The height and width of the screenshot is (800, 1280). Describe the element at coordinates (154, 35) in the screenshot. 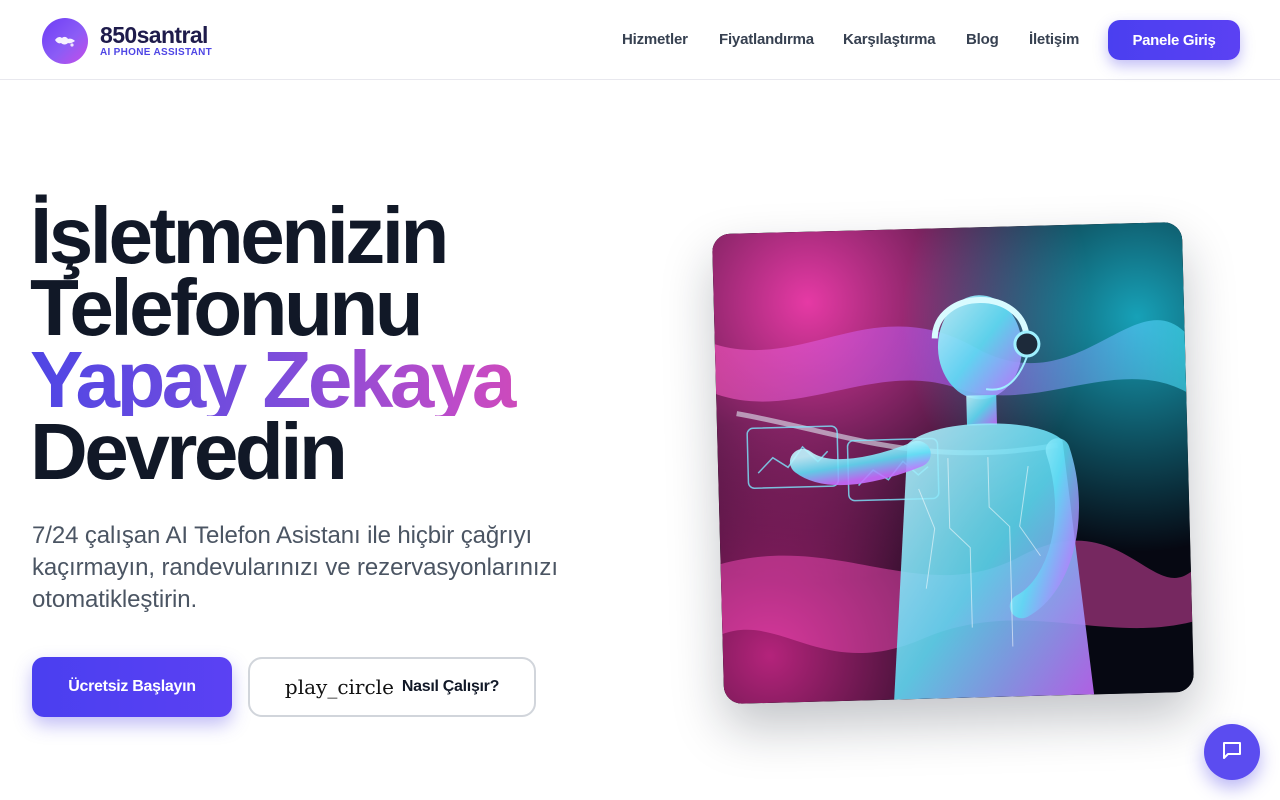

I see `brand-name: 850santral` at that location.